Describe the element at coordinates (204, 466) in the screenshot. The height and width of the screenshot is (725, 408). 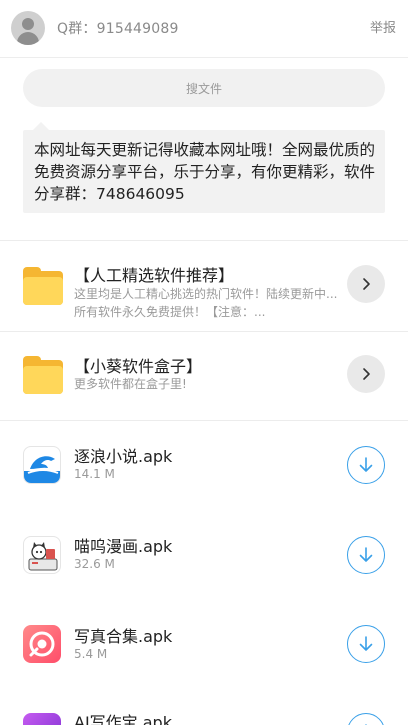
I see `file-row: 逐浪小说.apk 14.1 M` at that location.